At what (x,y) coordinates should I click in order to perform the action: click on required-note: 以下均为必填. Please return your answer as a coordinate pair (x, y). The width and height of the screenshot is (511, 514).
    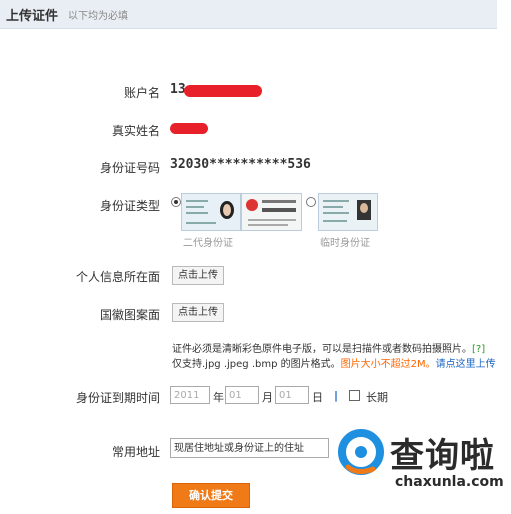
    Looking at the image, I should click on (98, 16).